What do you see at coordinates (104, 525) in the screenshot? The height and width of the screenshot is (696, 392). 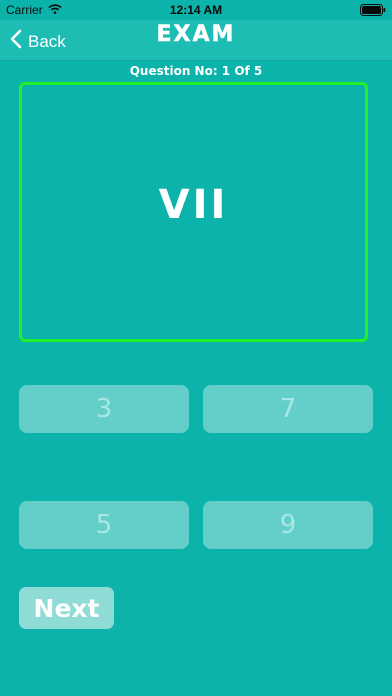 I see `answer-option-3: 5` at bounding box center [104, 525].